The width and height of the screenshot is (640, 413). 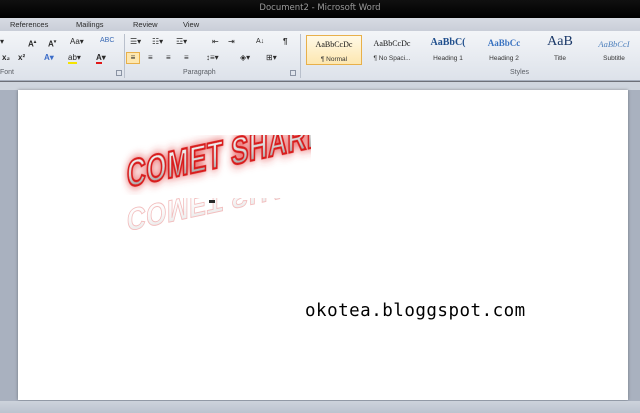 What do you see at coordinates (119, 73) in the screenshot?
I see `font-dialog-launcher-icon` at bounding box center [119, 73].